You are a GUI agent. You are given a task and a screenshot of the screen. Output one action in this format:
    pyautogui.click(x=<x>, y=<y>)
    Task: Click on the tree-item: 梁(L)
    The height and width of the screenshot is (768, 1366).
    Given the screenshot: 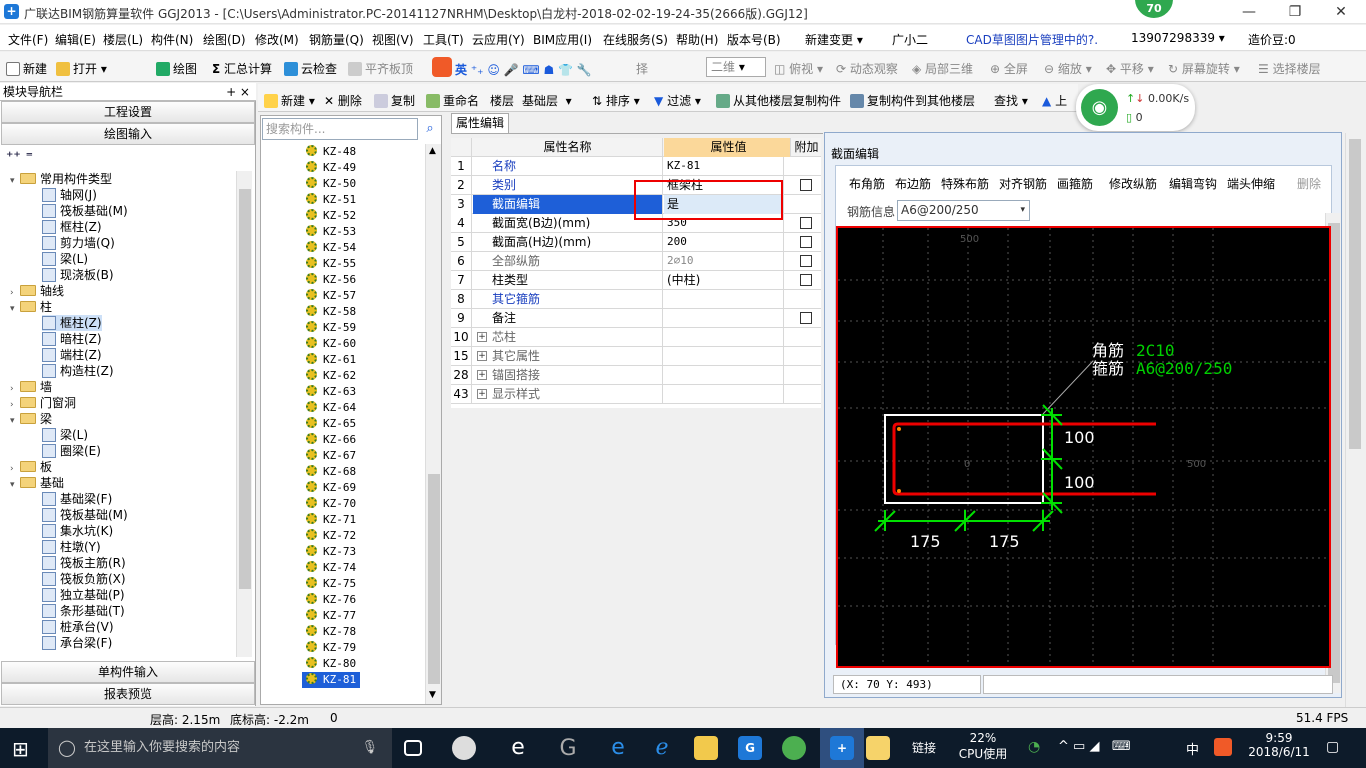 What is the action you would take?
    pyautogui.click(x=65, y=435)
    